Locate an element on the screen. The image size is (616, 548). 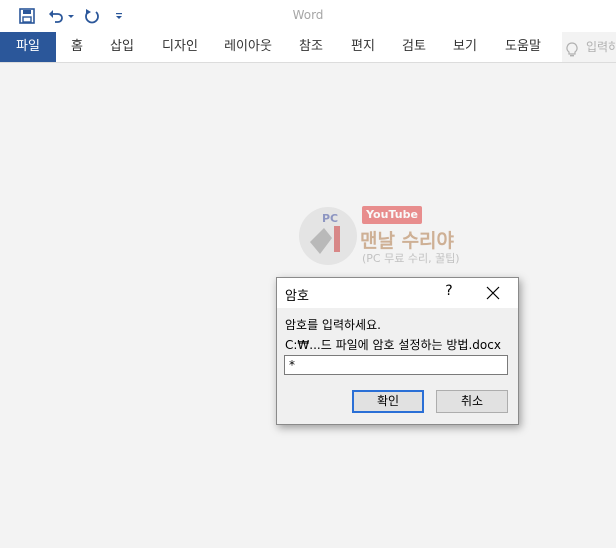
window-title: Word is located at coordinates (308, 15).